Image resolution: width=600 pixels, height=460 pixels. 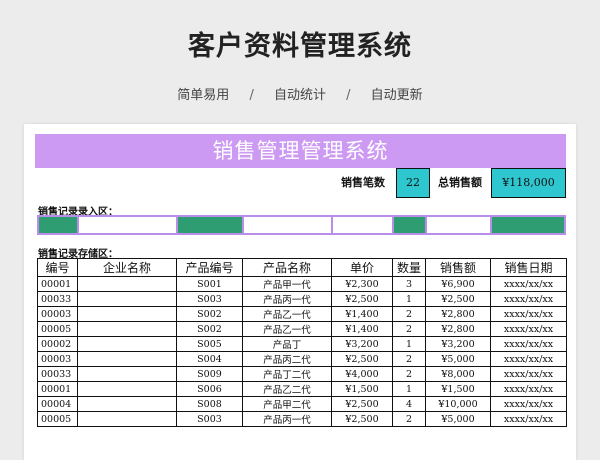 I want to click on cell-sales-amount: ¥10,000, so click(x=458, y=404).